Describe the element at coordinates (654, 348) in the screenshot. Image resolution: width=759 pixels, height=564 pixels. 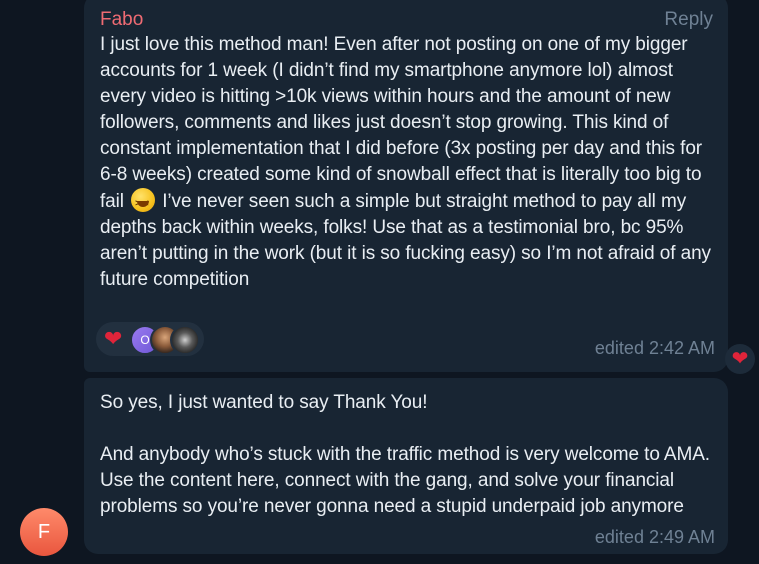
I see `message-time-1: edited 2:42 AM` at that location.